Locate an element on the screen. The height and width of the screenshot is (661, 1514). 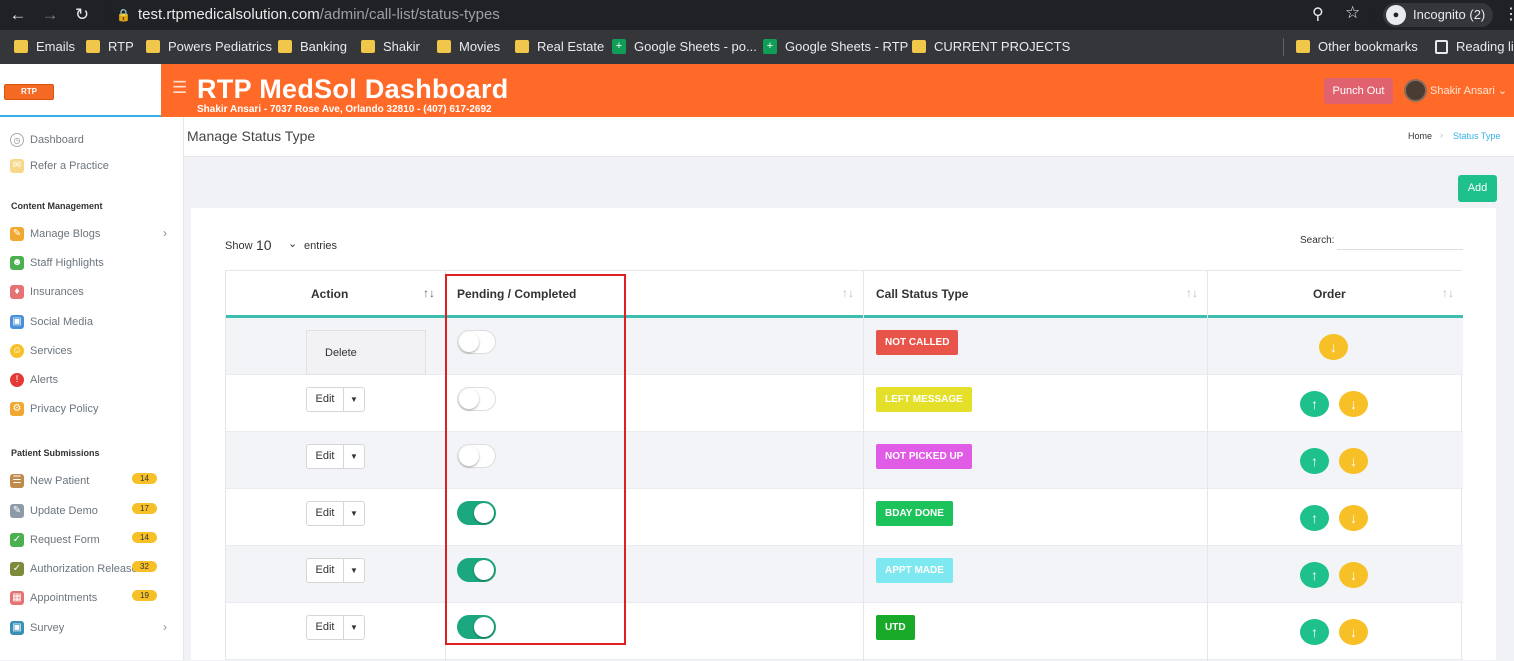
sidebar-item-label: Insurances is located at coordinates (57, 292).